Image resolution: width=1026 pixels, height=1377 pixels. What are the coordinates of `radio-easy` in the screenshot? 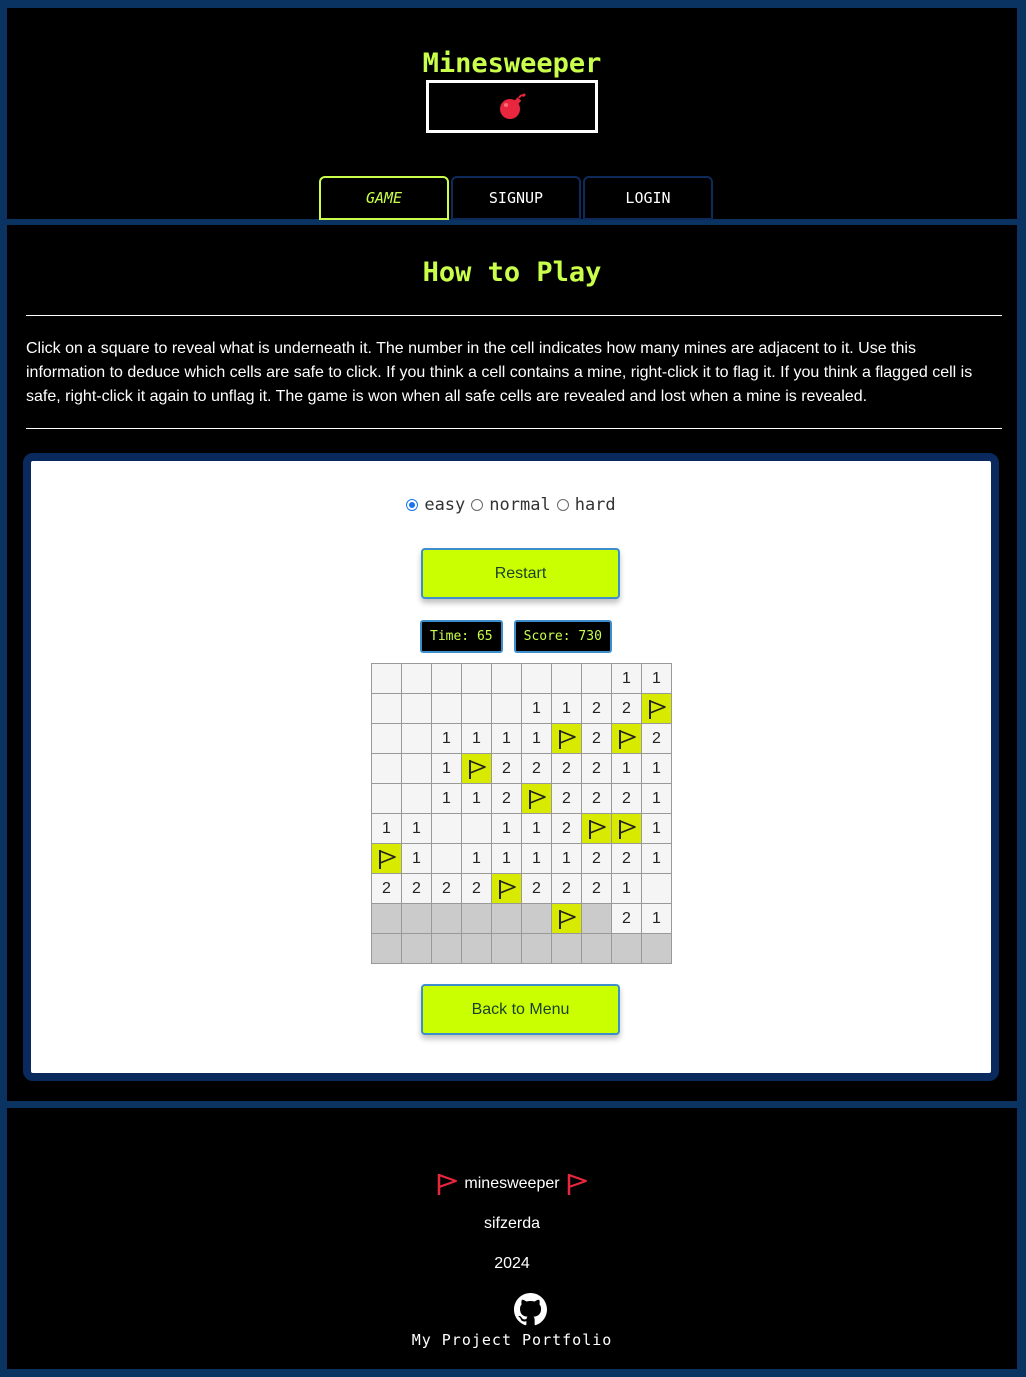 It's located at (412, 505).